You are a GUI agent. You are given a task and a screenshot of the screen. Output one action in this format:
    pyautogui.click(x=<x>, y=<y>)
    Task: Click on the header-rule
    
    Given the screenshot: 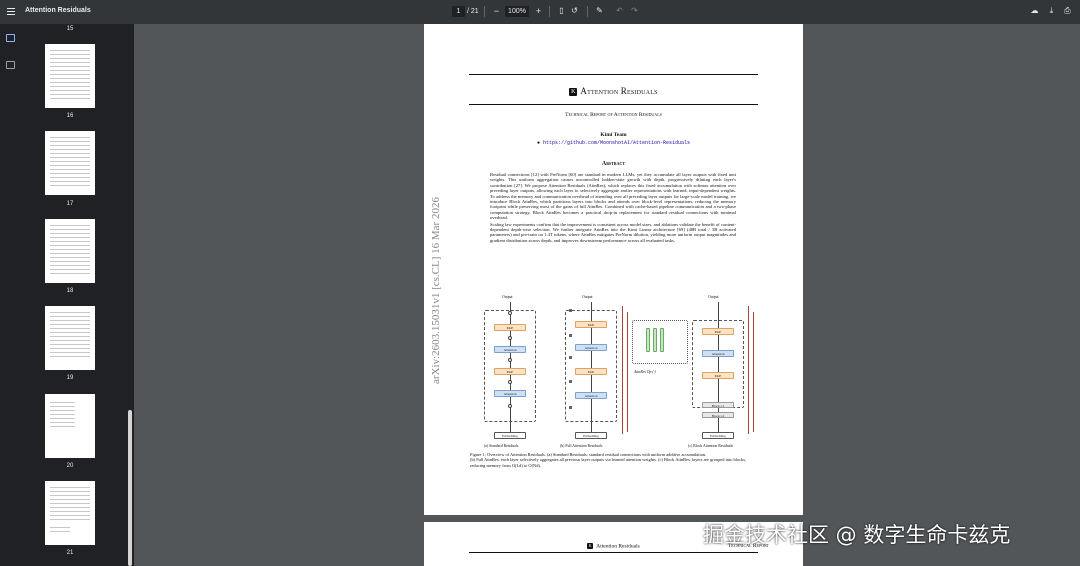 What is the action you would take?
    pyautogui.click(x=613, y=552)
    